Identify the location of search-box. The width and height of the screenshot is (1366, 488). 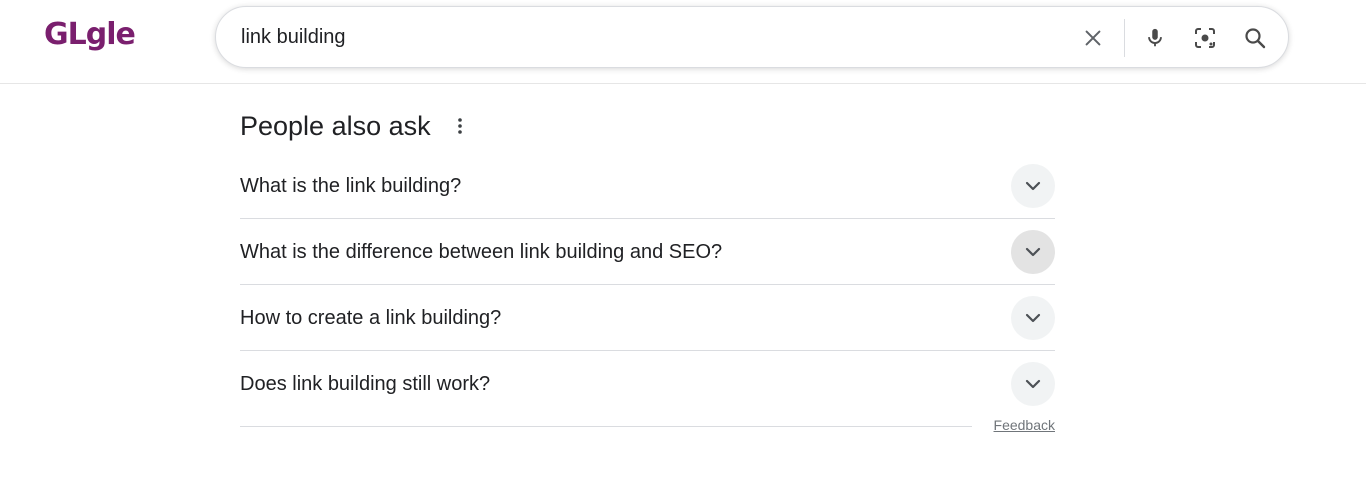
(752, 37).